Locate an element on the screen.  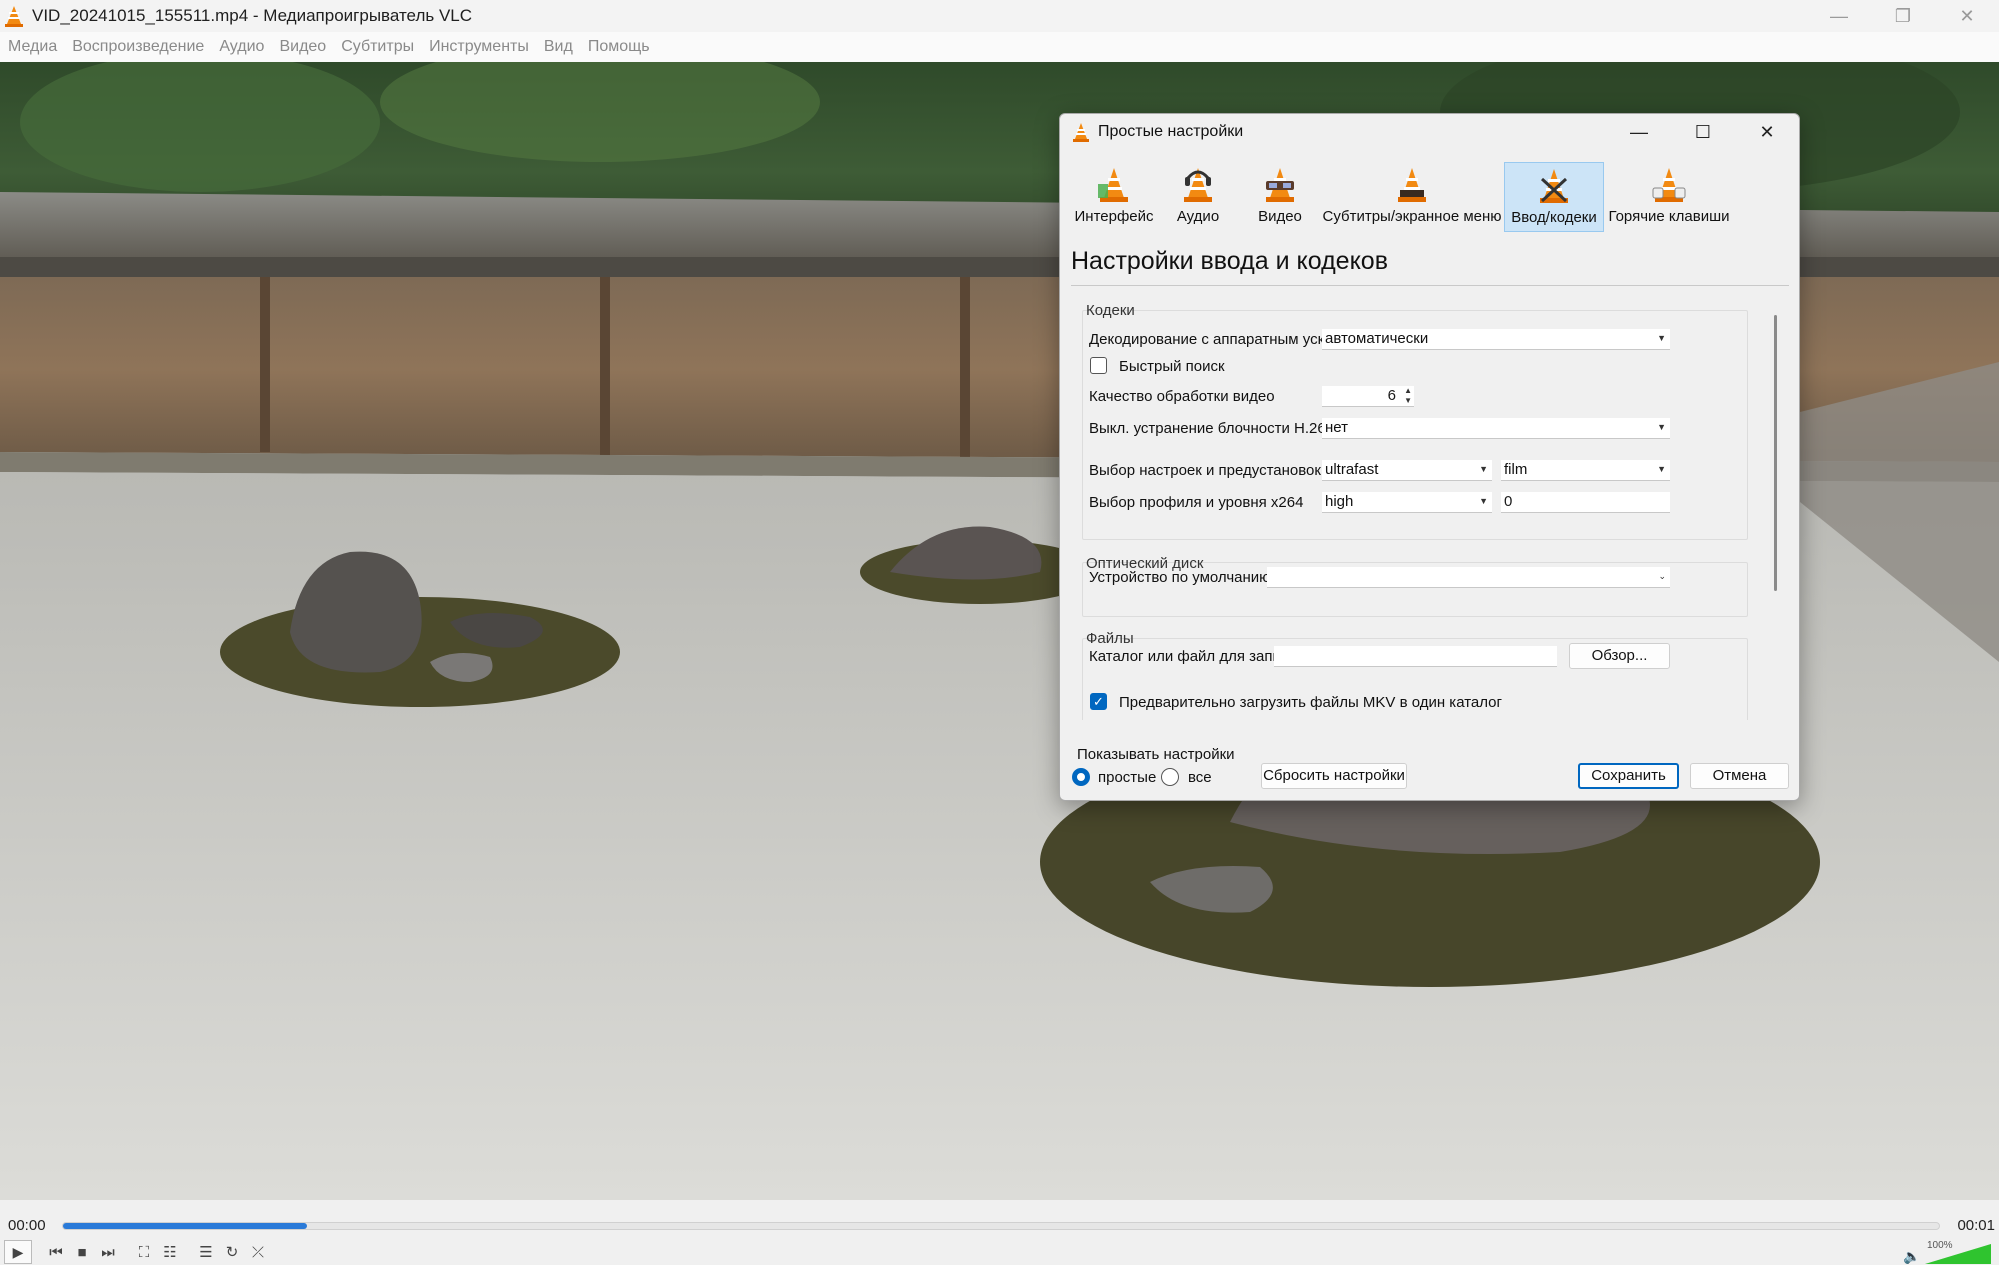
play-icon: ▶ is located at coordinates (18, 1252).